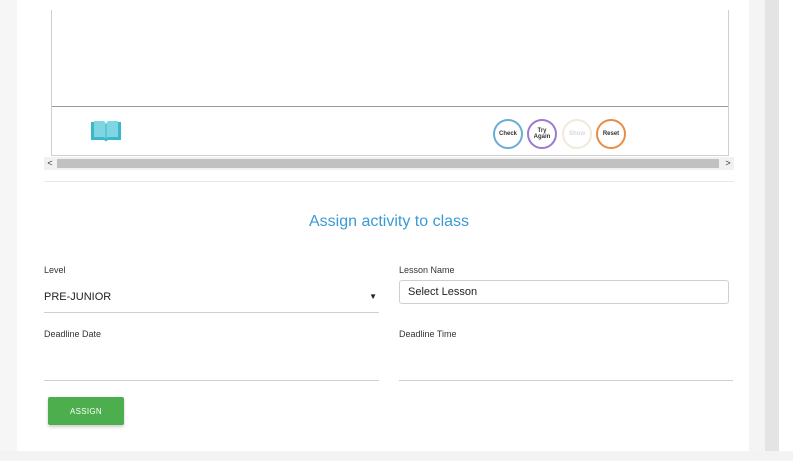  I want to click on try-again-button: Try Again, so click(542, 134).